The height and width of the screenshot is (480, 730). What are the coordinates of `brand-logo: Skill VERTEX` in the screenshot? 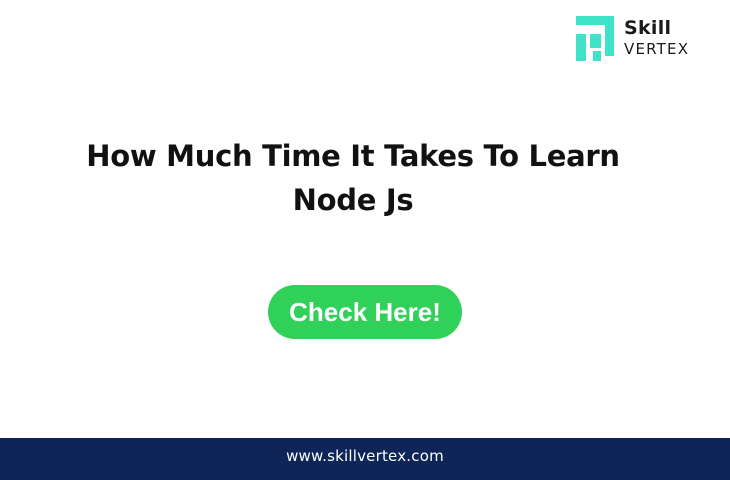 It's located at (641, 38).